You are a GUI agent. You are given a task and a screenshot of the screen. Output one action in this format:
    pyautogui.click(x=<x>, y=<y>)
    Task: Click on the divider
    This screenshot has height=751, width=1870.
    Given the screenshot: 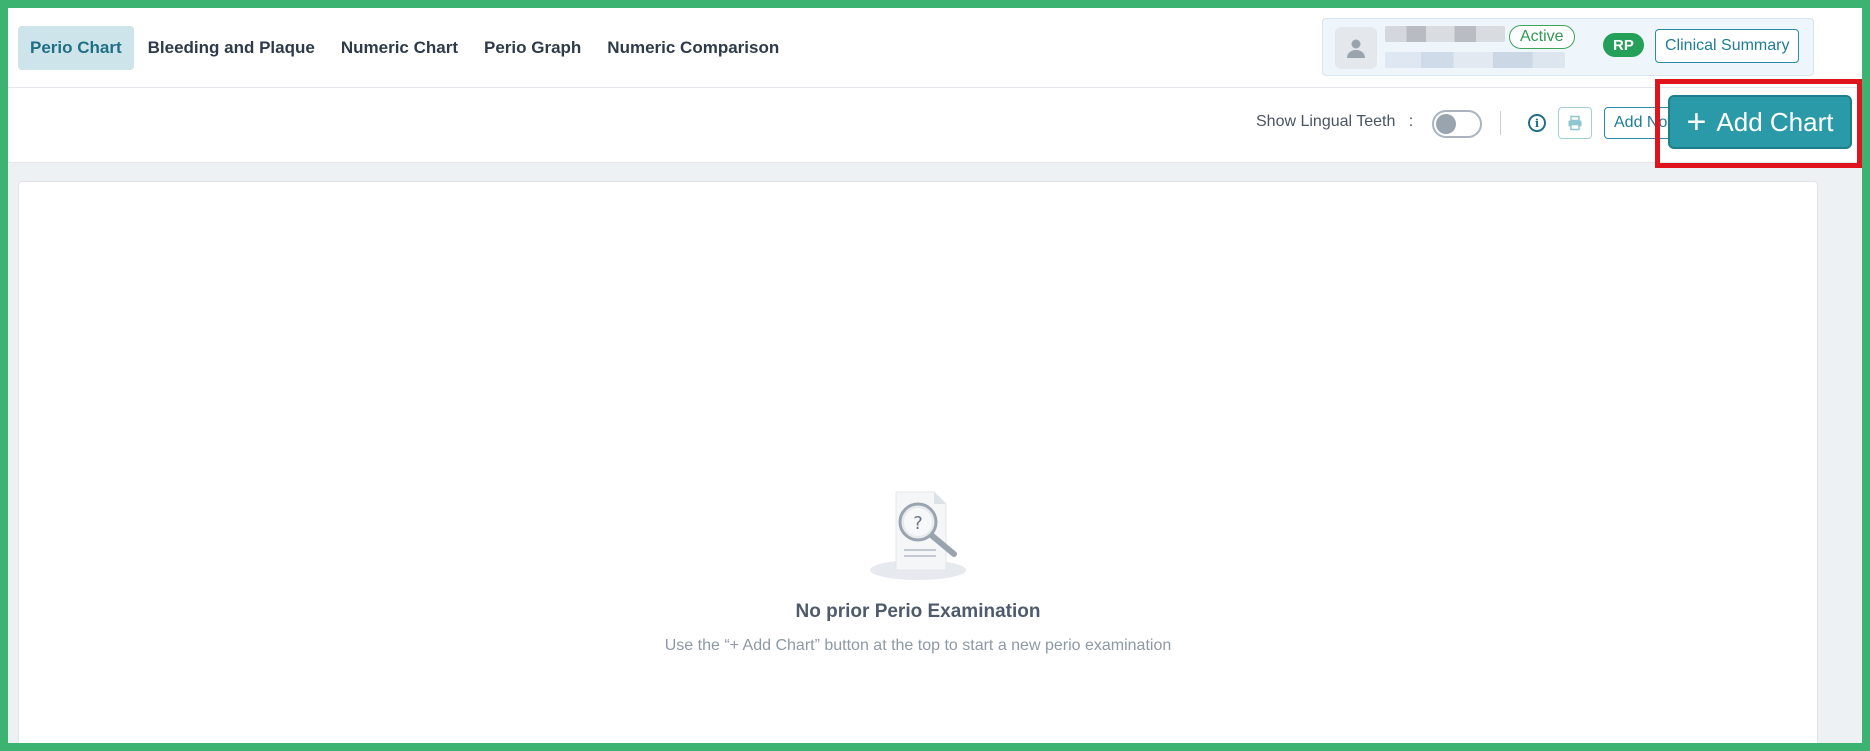 What is the action you would take?
    pyautogui.click(x=1500, y=123)
    